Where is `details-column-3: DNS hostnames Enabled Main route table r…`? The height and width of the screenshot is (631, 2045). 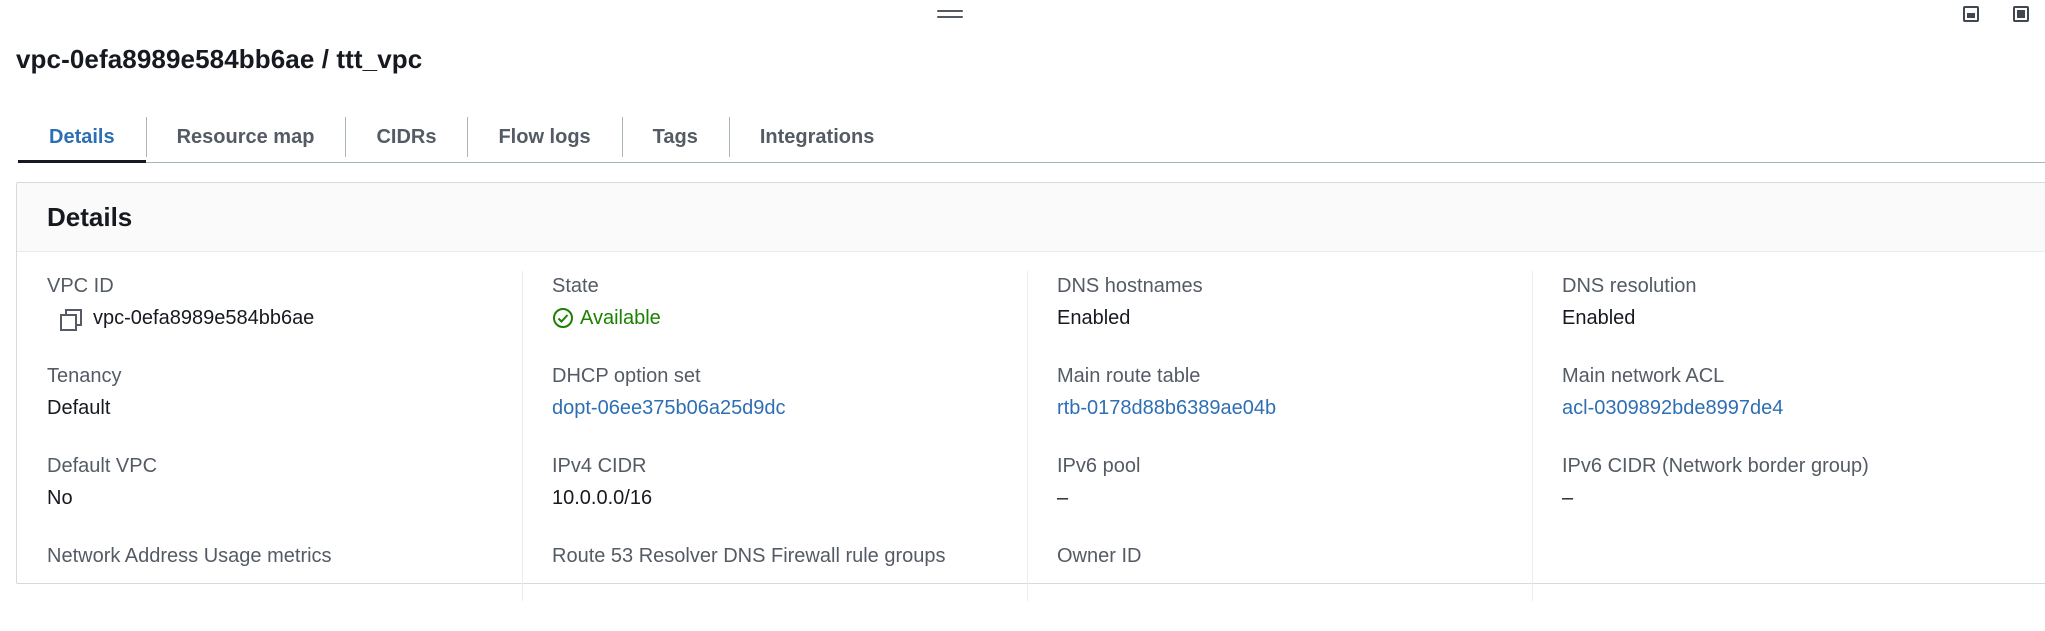
details-column-3: DNS hostnames Enabled Main route table r… is located at coordinates (1279, 451).